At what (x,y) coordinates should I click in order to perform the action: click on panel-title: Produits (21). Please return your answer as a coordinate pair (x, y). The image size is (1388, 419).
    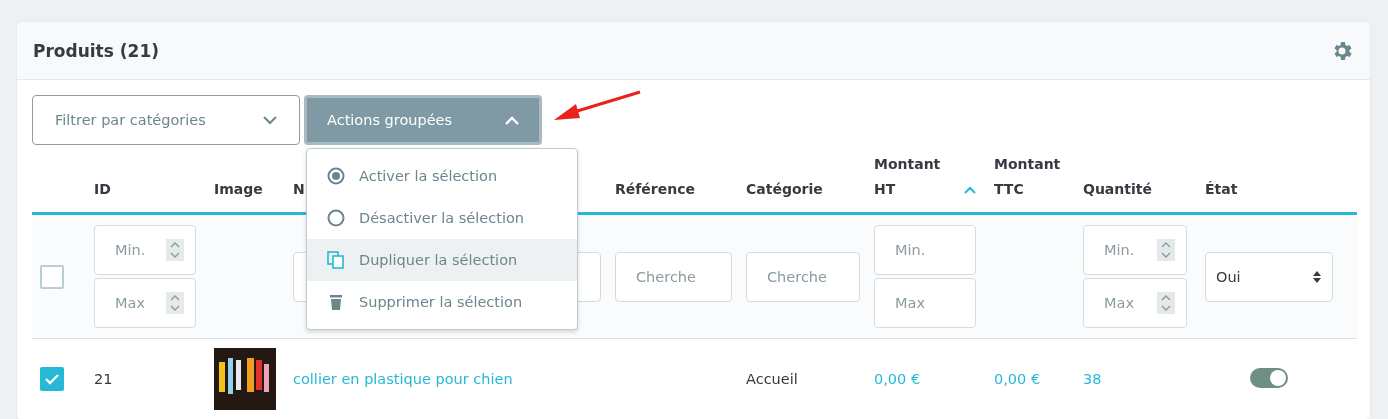
    Looking at the image, I should click on (96, 50).